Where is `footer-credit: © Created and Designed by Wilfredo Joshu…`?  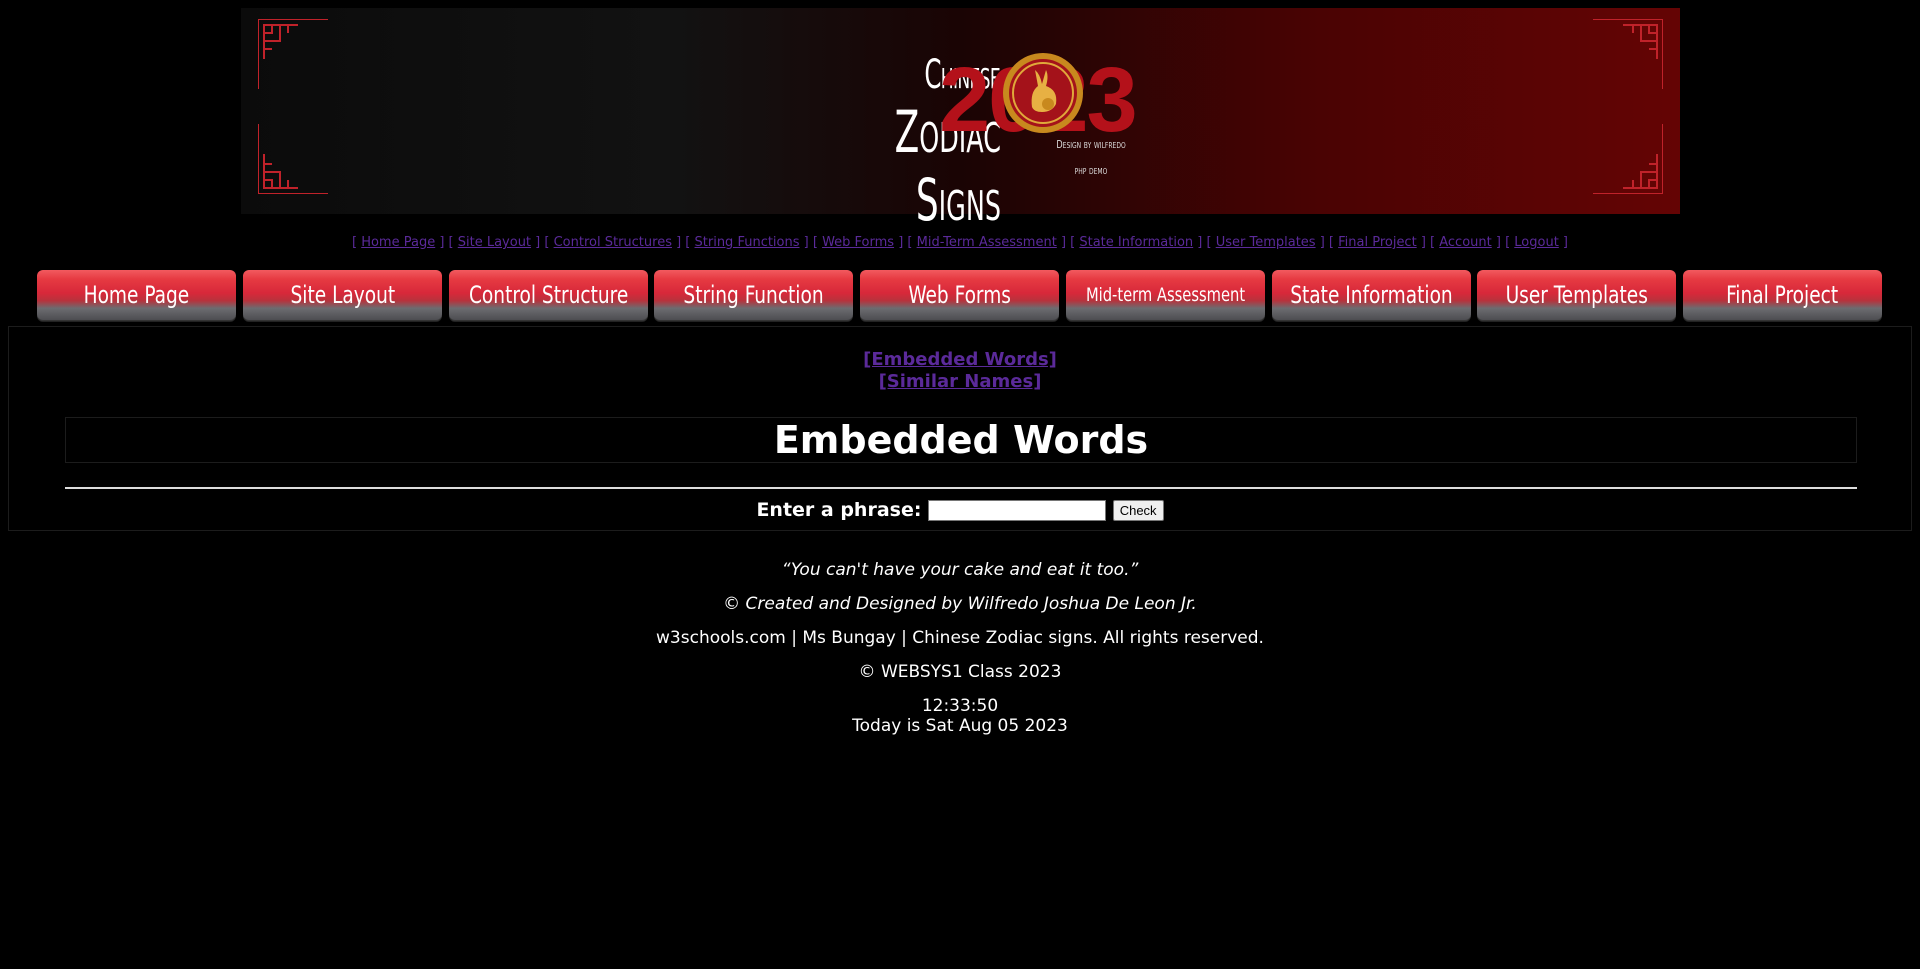 footer-credit: © Created and Designed by Wilfredo Joshu… is located at coordinates (960, 604).